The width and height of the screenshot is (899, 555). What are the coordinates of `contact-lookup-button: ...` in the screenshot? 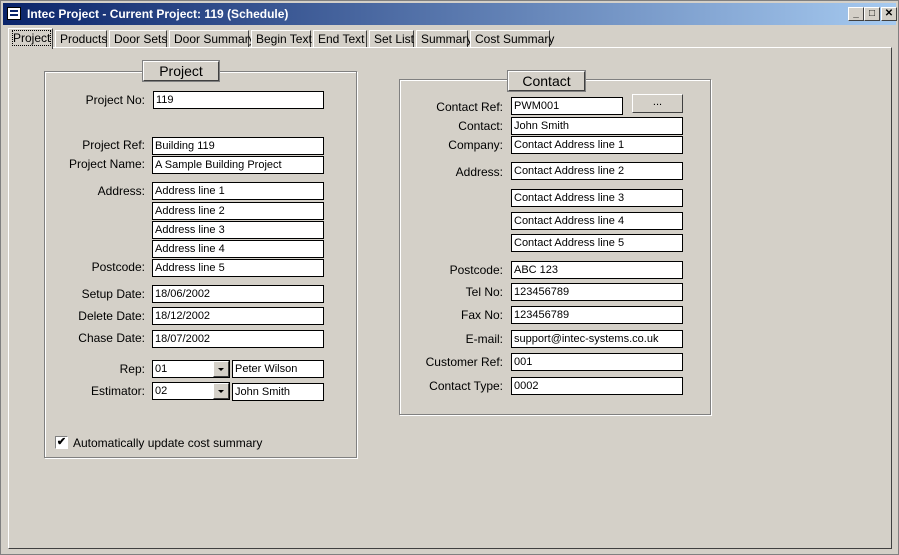 It's located at (657, 103).